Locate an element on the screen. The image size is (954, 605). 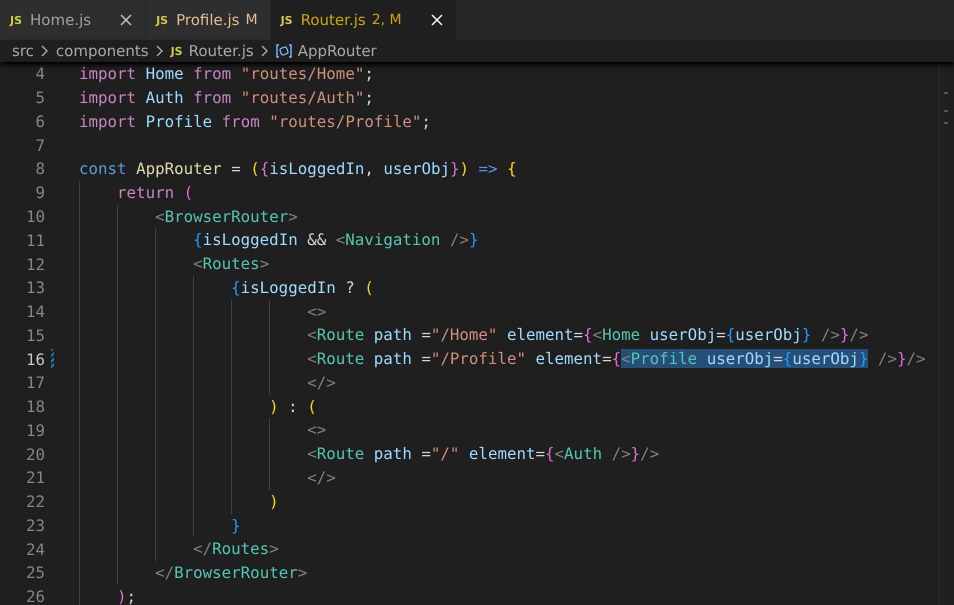
code-line: </Routes> is located at coordinates (236, 549).